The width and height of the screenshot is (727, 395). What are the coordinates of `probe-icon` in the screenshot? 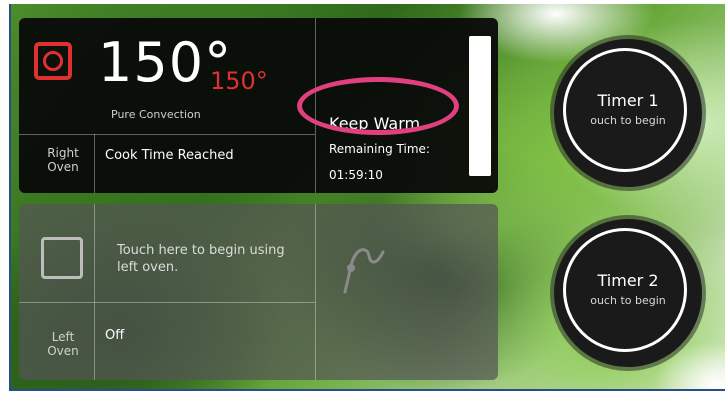 It's located at (364, 271).